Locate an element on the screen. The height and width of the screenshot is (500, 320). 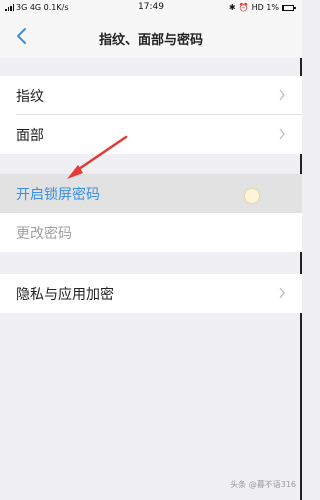
status-right: ✱ ⏰ HD 1% is located at coordinates (262, 7).